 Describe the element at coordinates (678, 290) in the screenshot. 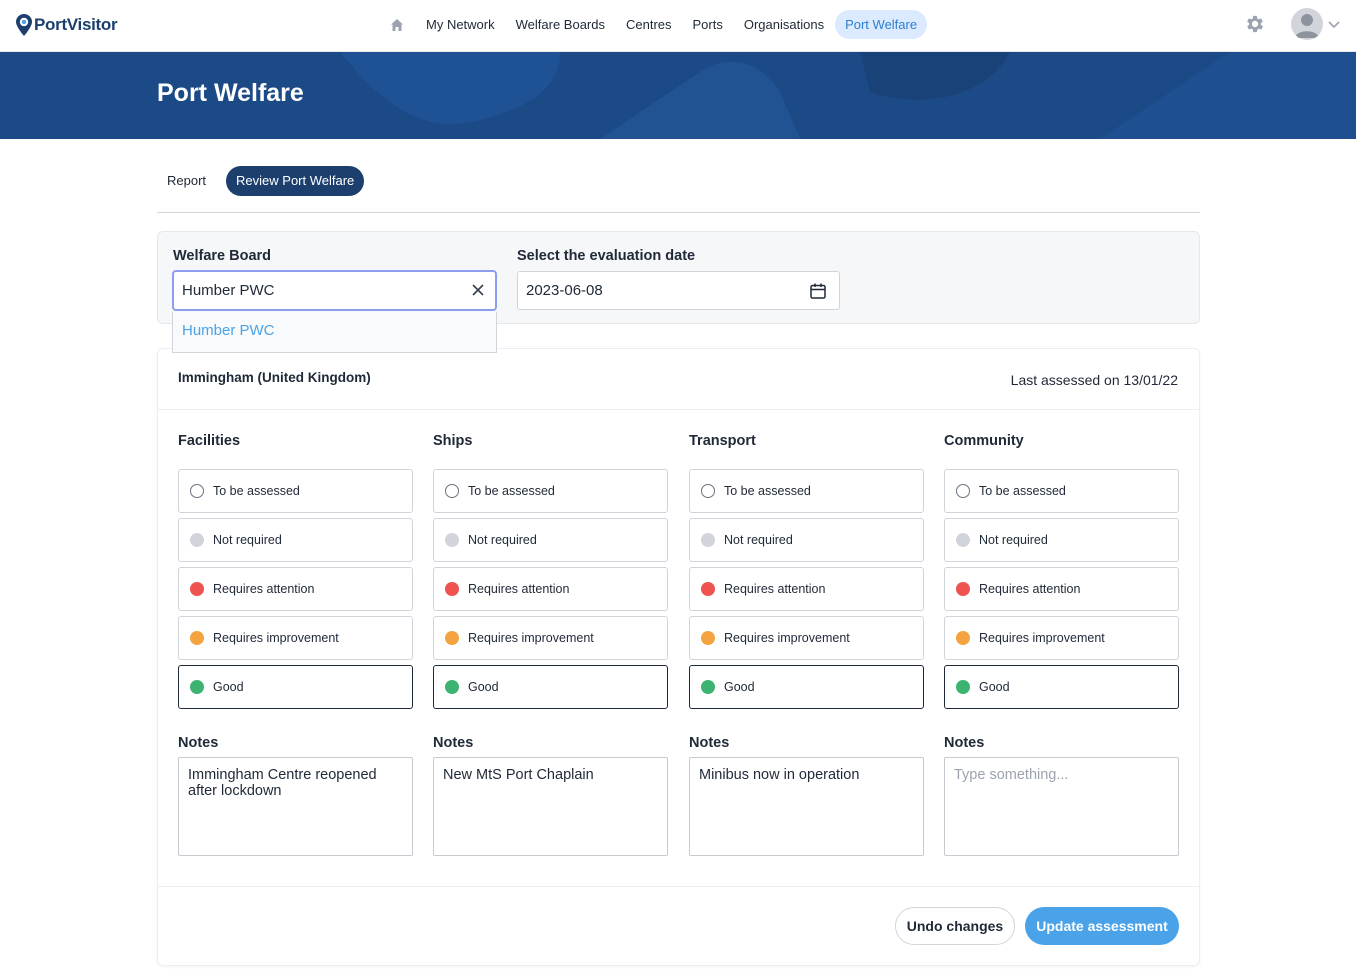

I see `evaluation-date-input: 2023-06-08` at that location.